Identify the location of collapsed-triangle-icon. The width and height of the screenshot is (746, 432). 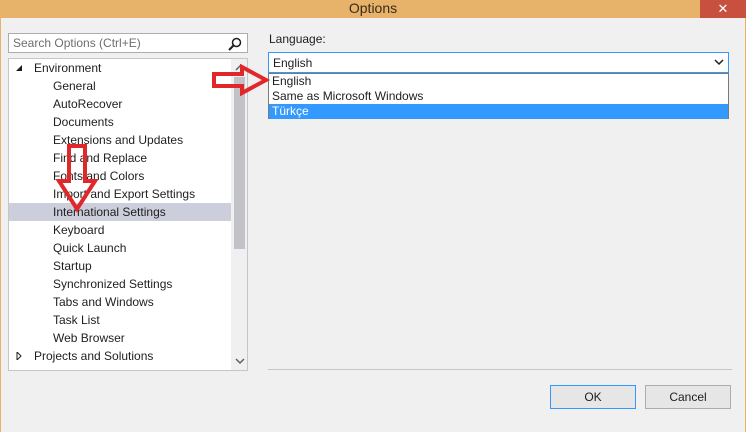
(19, 356).